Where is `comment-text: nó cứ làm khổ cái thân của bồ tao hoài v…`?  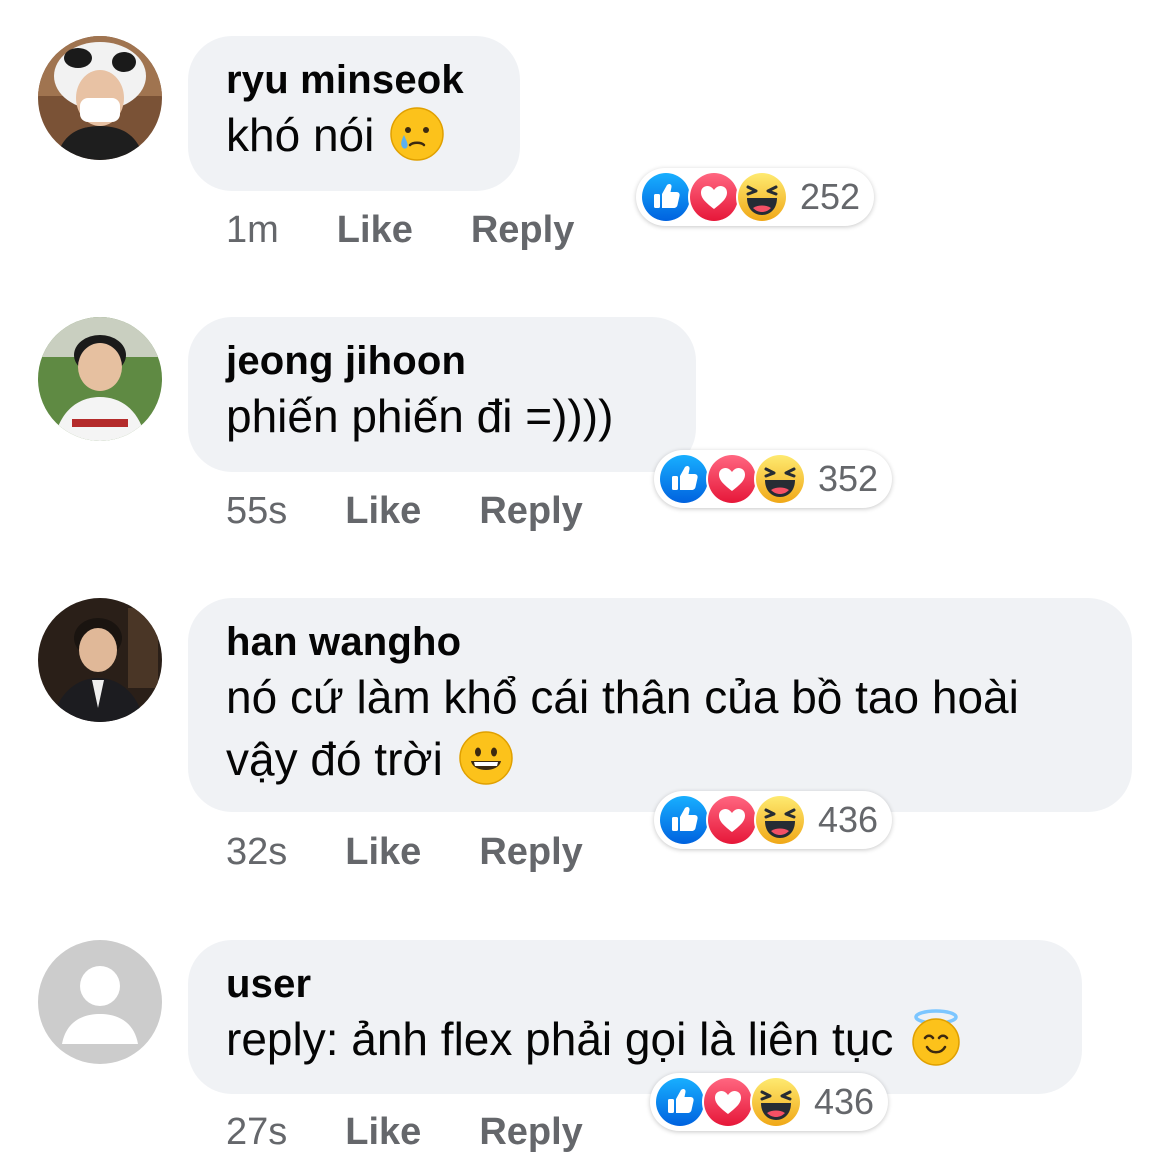
comment-text: nó cứ làm khổ cái thân của bồ tao hoài v… is located at coordinates (622, 729).